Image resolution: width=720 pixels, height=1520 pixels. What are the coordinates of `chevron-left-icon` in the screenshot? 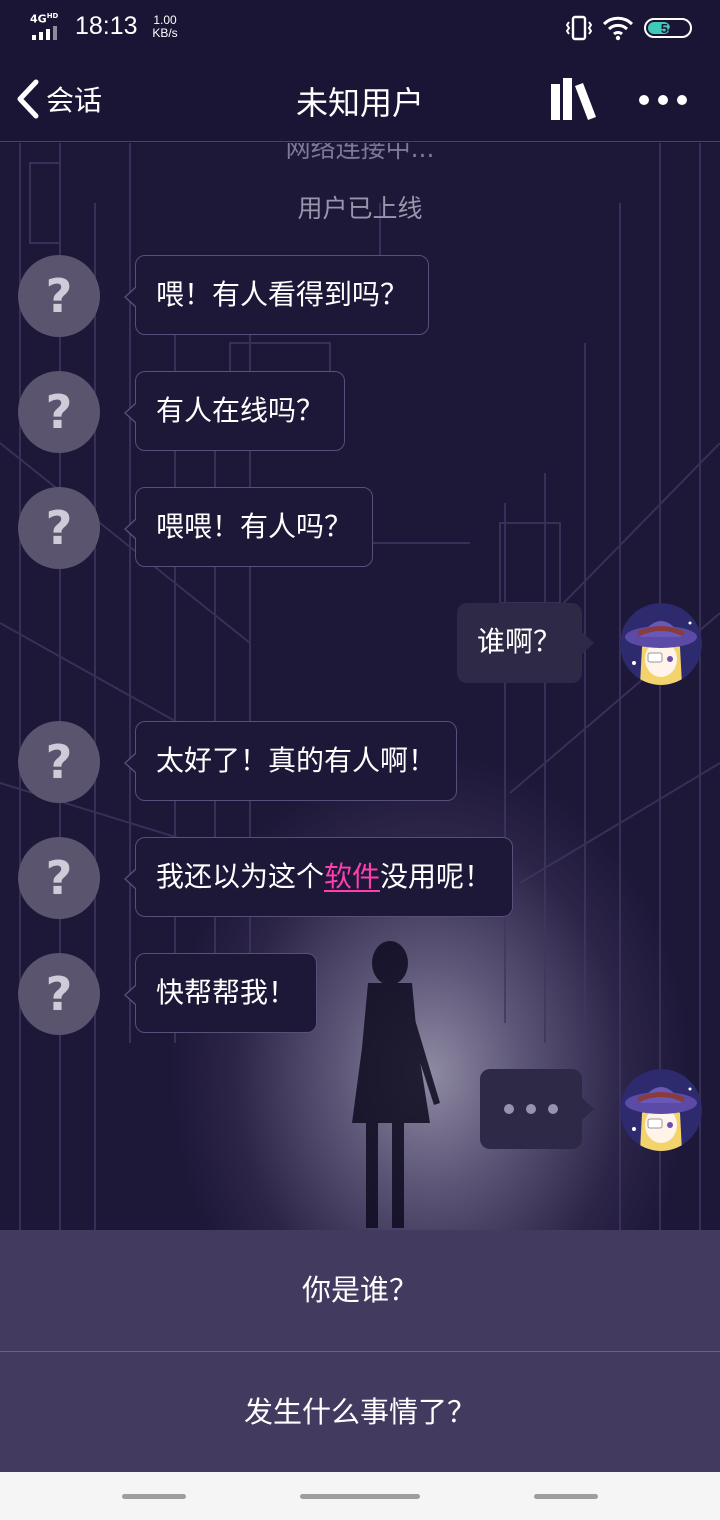 It's located at (28, 99).